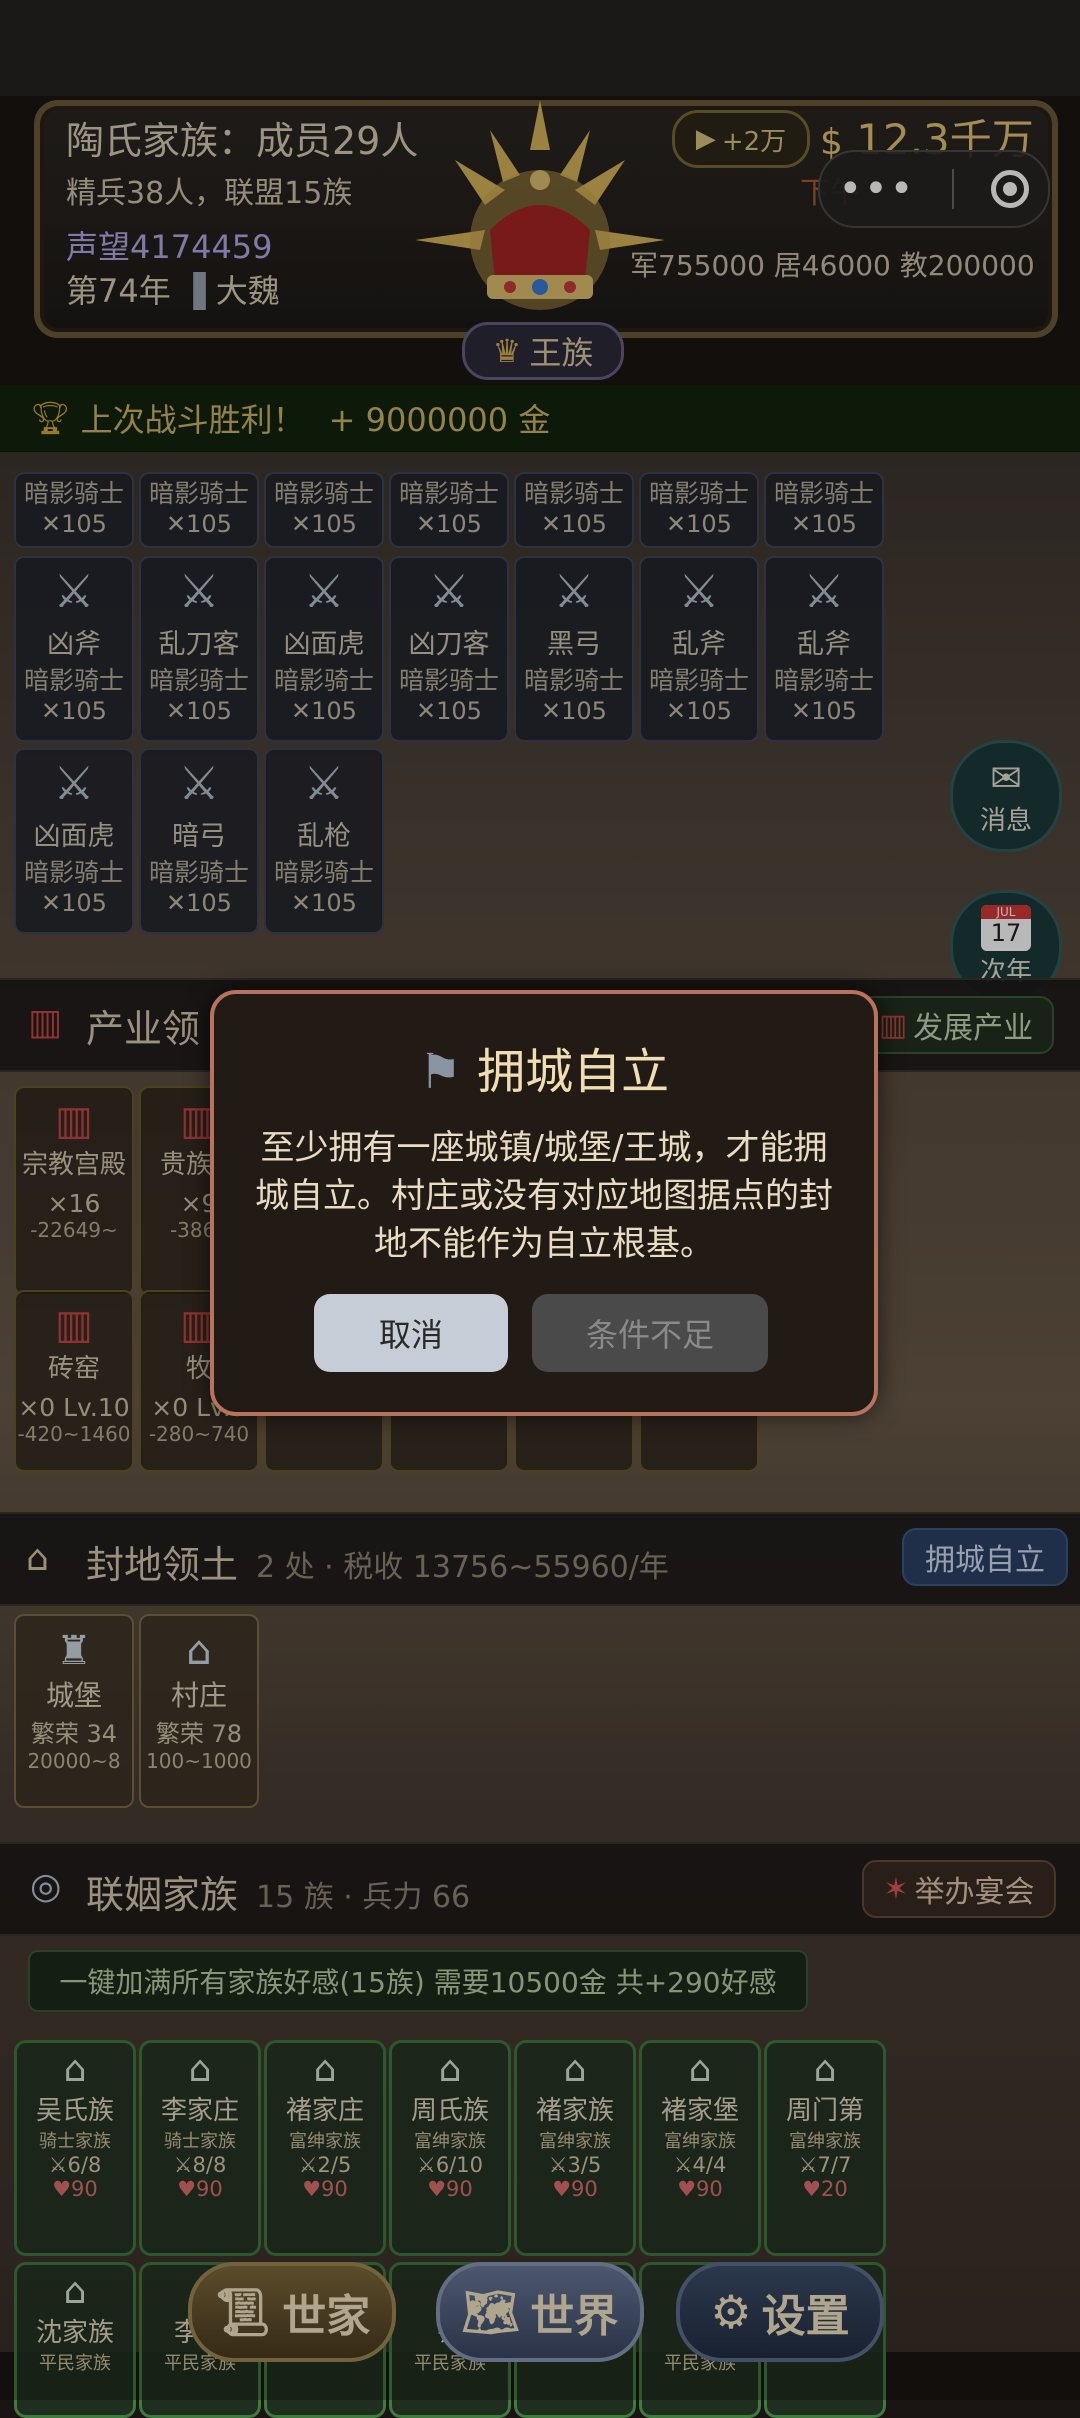 This screenshot has width=1080, height=2418. I want to click on dialog-title-row: ⚑ 拥城自立, so click(544, 1067).